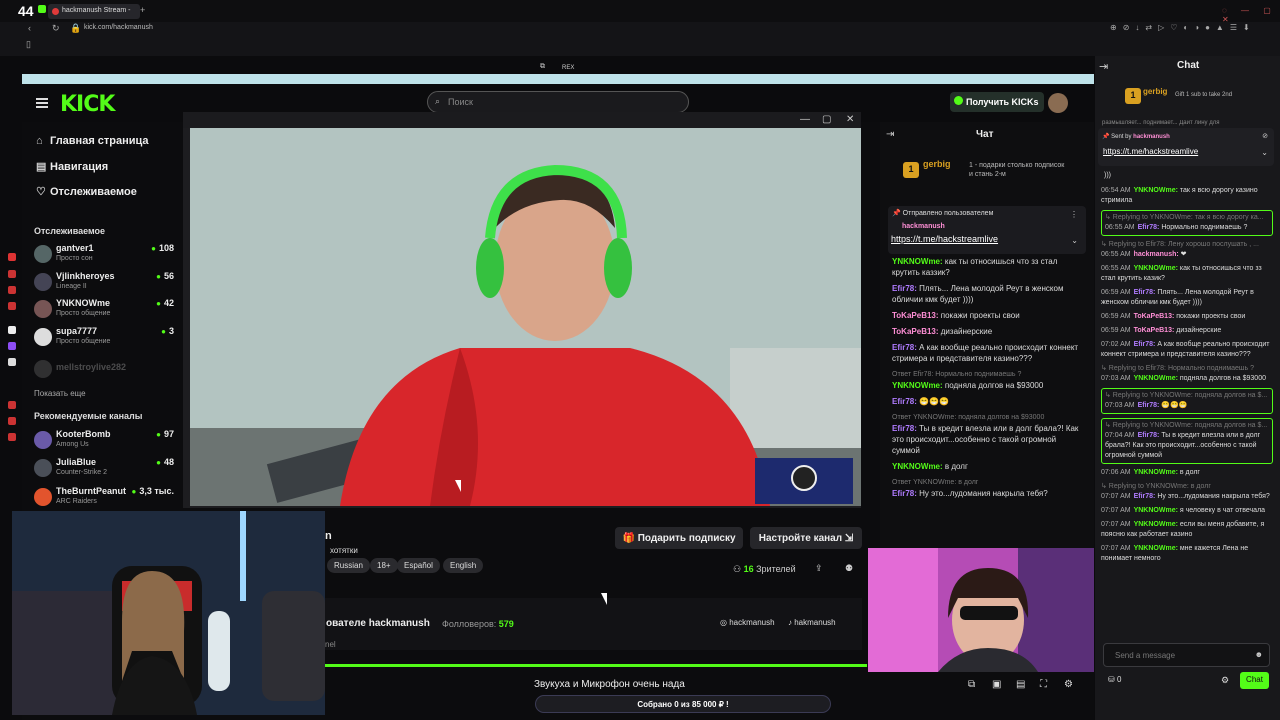 The height and width of the screenshot is (720, 1280). What do you see at coordinates (39, 141) in the screenshot?
I see `home-icon: ⌂` at bounding box center [39, 141].